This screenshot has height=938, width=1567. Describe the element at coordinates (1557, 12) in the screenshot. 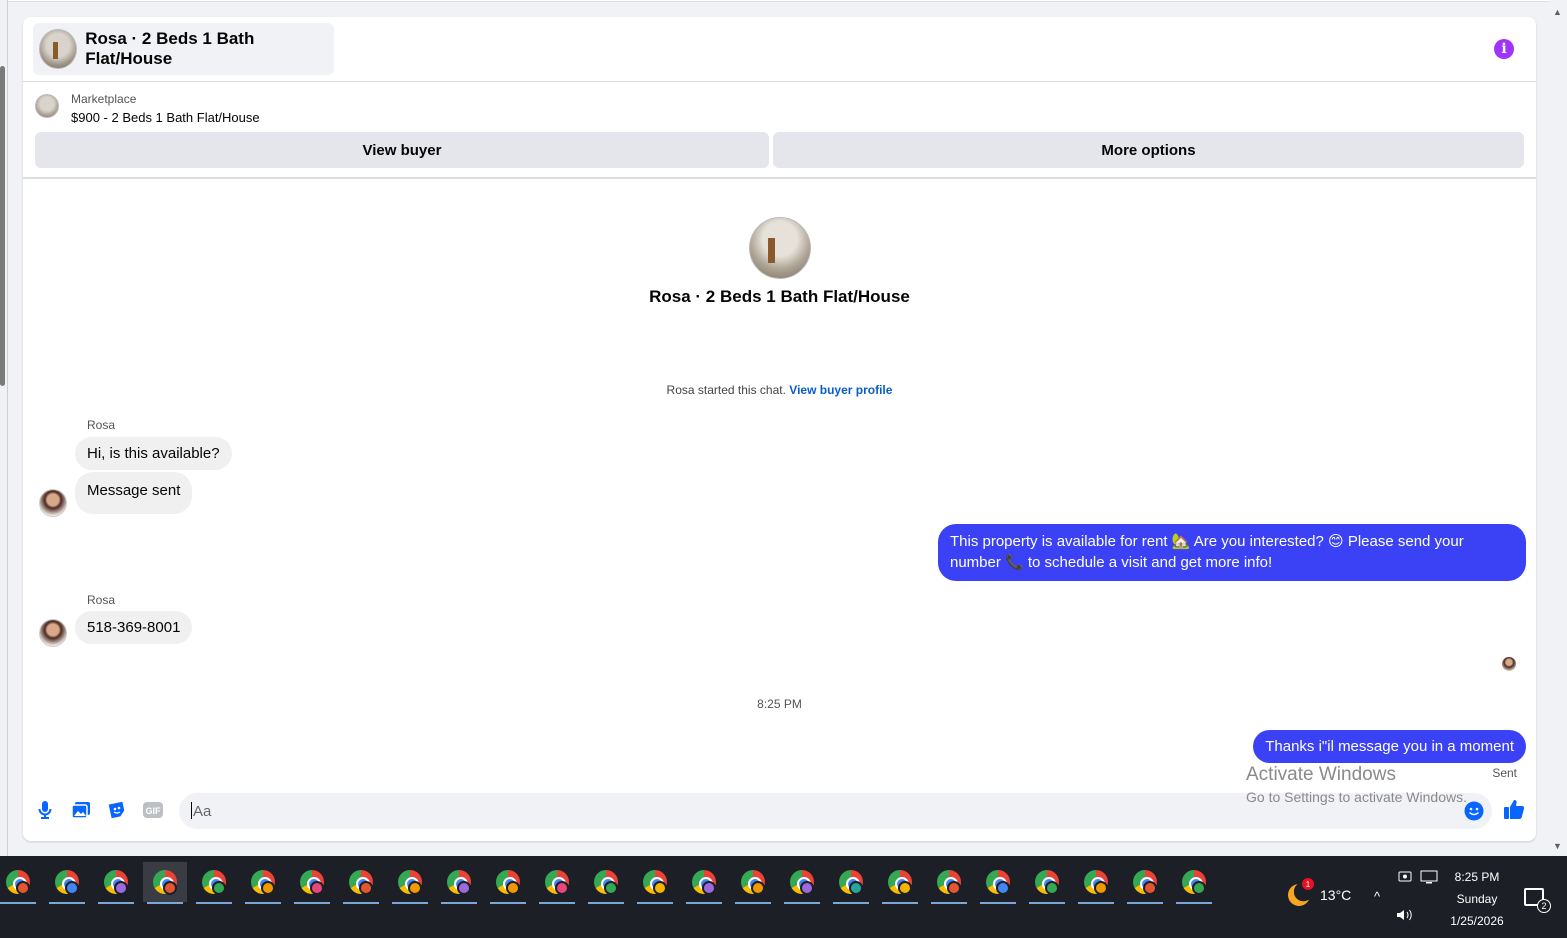

I see `scroll-up-arrow-icon: ▲` at that location.